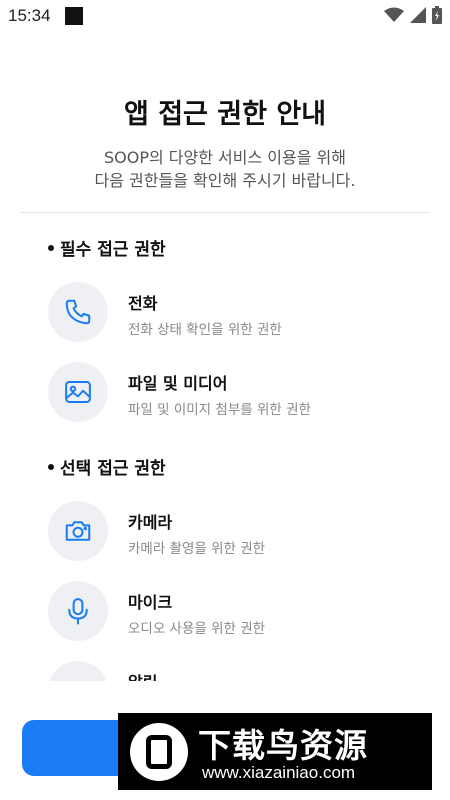 Image resolution: width=450 pixels, height=800 pixels. What do you see at coordinates (113, 250) in the screenshot?
I see `section-title-required-label: 필수 접근 권한` at bounding box center [113, 250].